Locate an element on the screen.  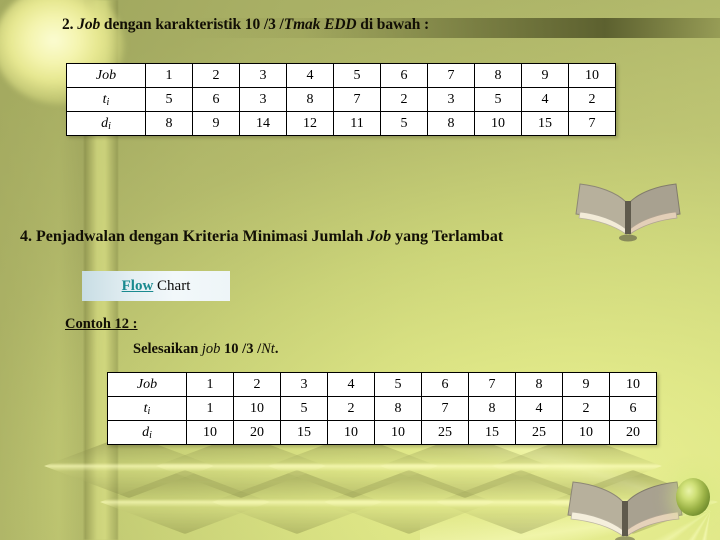
table-row-ti: ti 1 10 5 2 8 7 8 4 2 6 is located at coordinates (382, 408).